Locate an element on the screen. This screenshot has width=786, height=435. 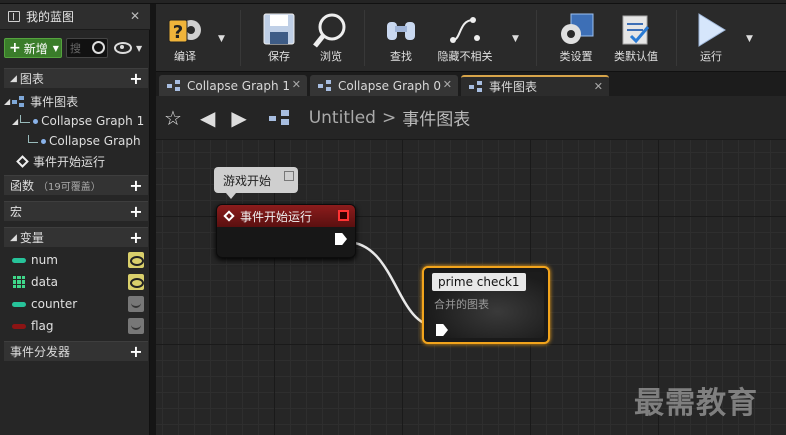
class-settings-button: 类设置 is located at coordinates (576, 38).